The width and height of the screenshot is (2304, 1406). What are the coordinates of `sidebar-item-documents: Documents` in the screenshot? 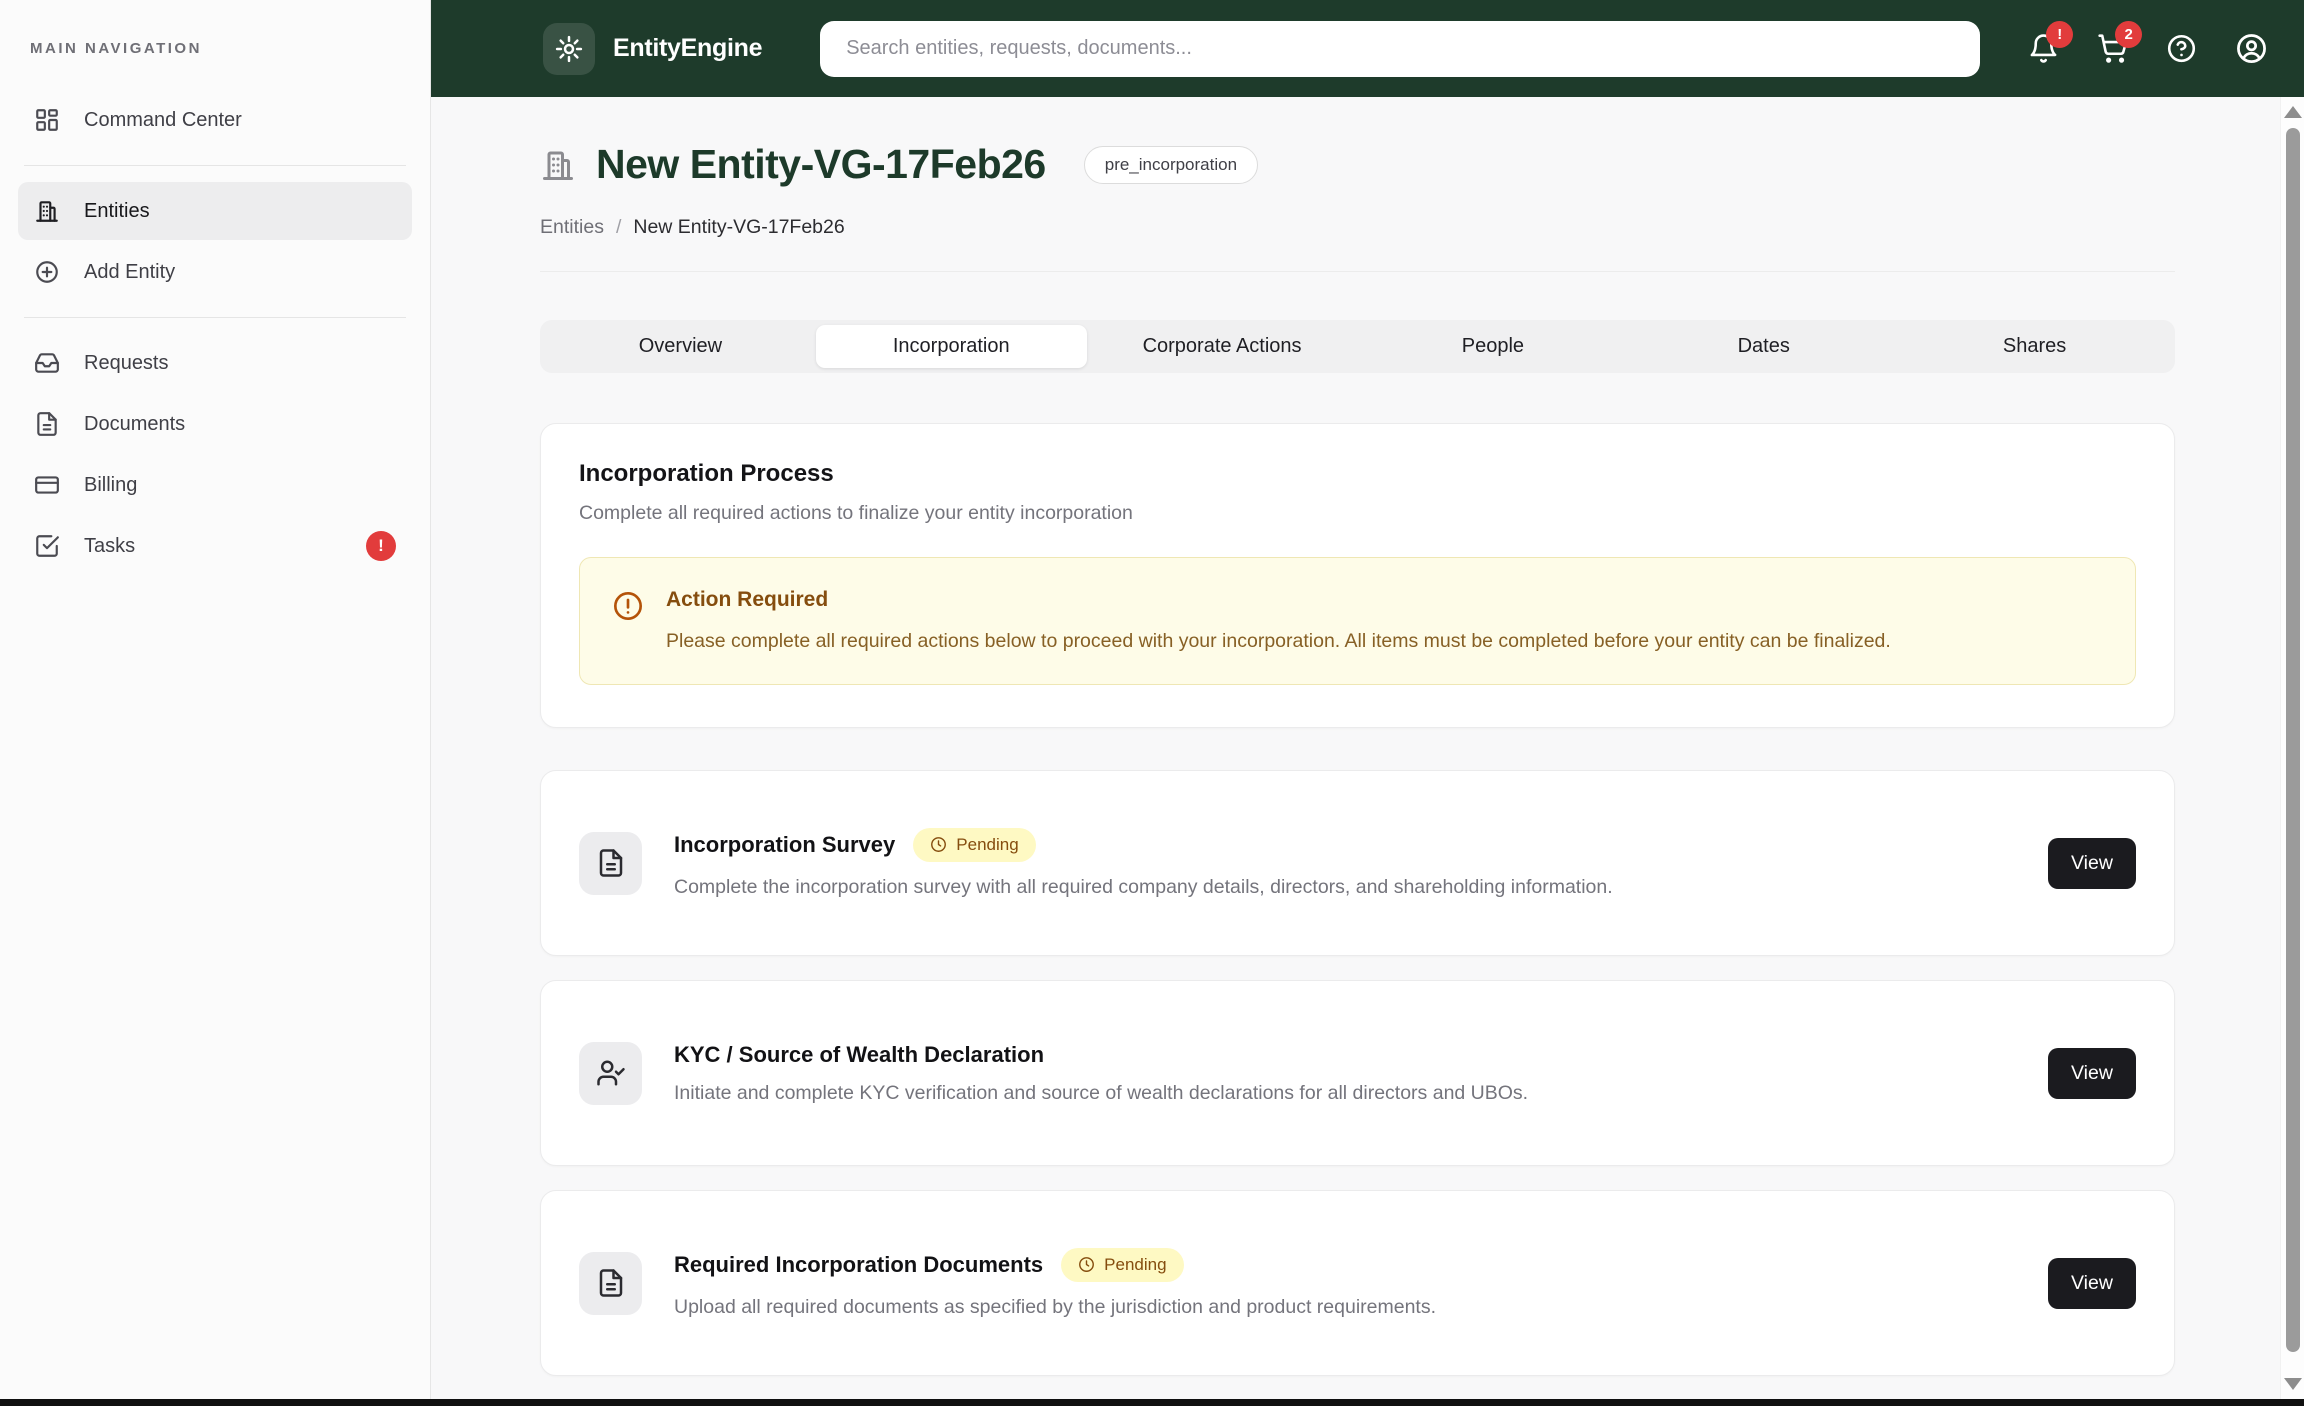 It's located at (215, 424).